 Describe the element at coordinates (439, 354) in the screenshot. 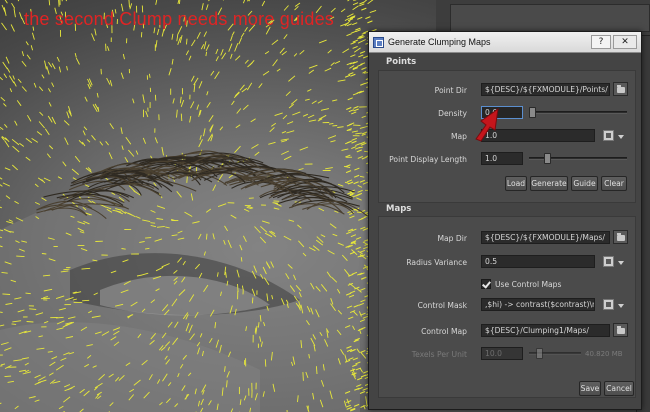

I see `texels-per-unit-label: Texels Per Unit` at that location.